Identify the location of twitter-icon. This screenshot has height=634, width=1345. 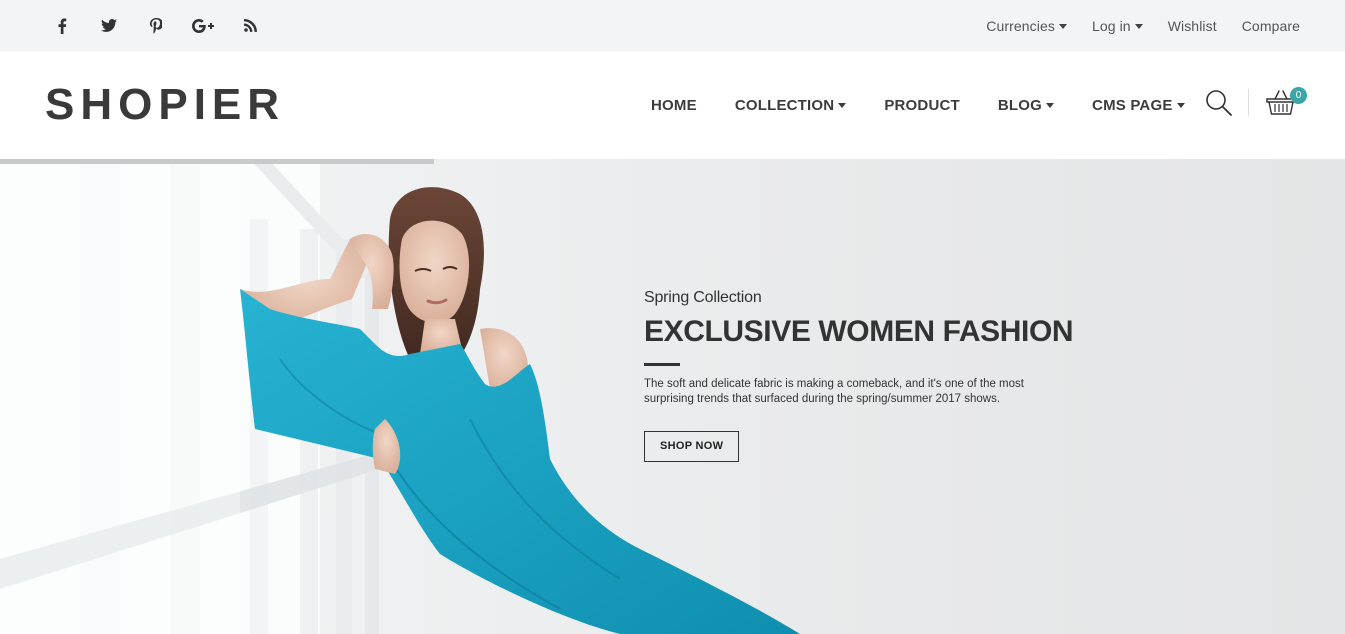
(109, 26).